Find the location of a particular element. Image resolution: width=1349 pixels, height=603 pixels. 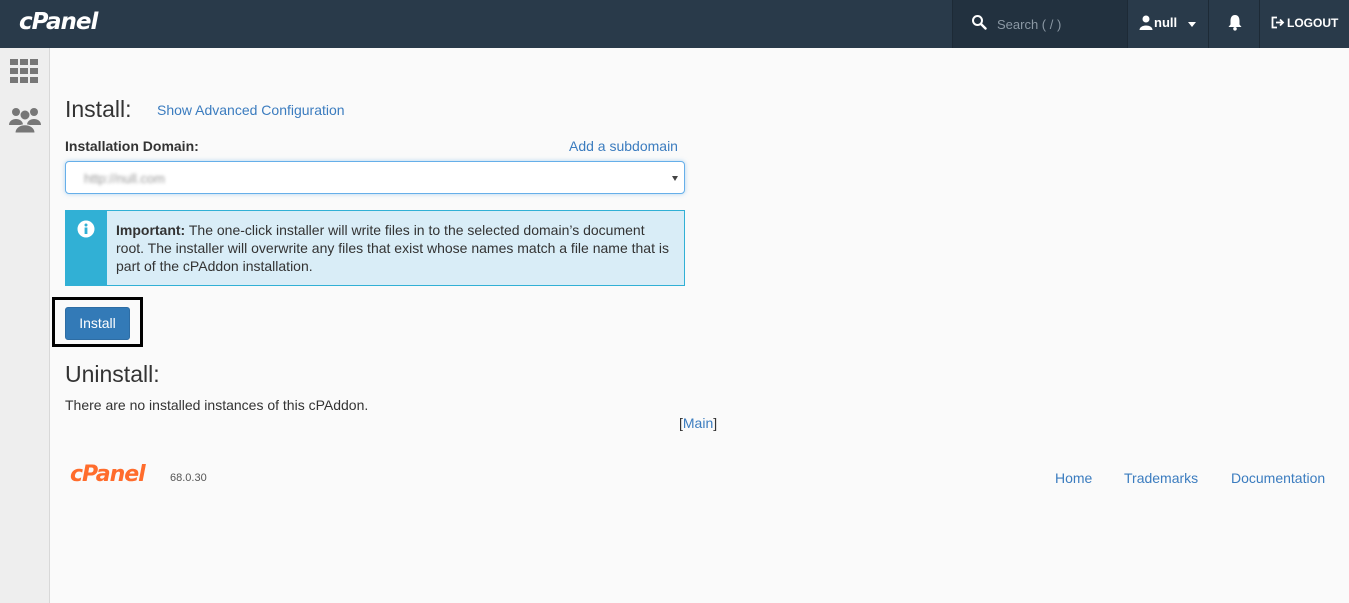

alert-icon-bar is located at coordinates (86, 248).